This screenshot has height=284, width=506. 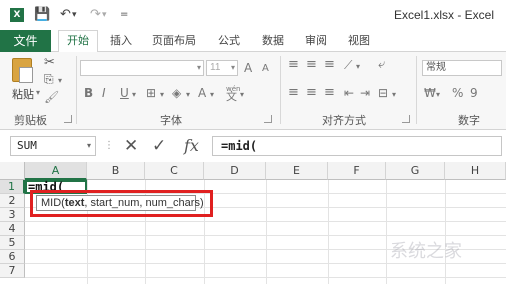 I want to click on accounting-format-icon: ₩, so click(x=430, y=93).